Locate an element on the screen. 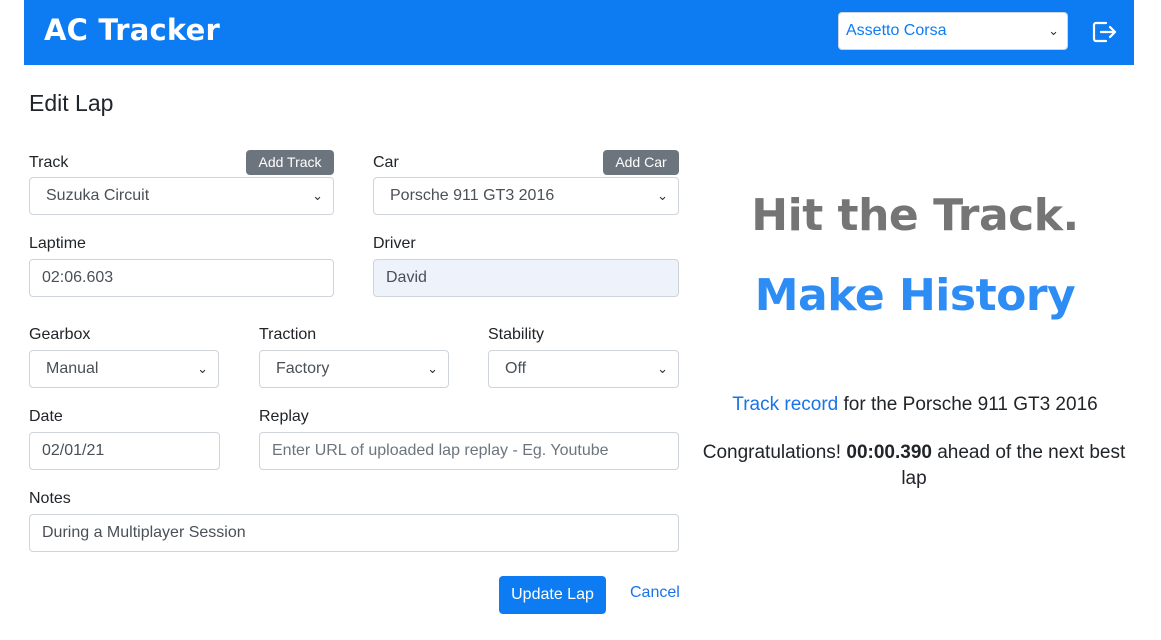 This screenshot has width=1161, height=640. car-select-value: Porsche 911 GT3 2016 is located at coordinates (472, 195).